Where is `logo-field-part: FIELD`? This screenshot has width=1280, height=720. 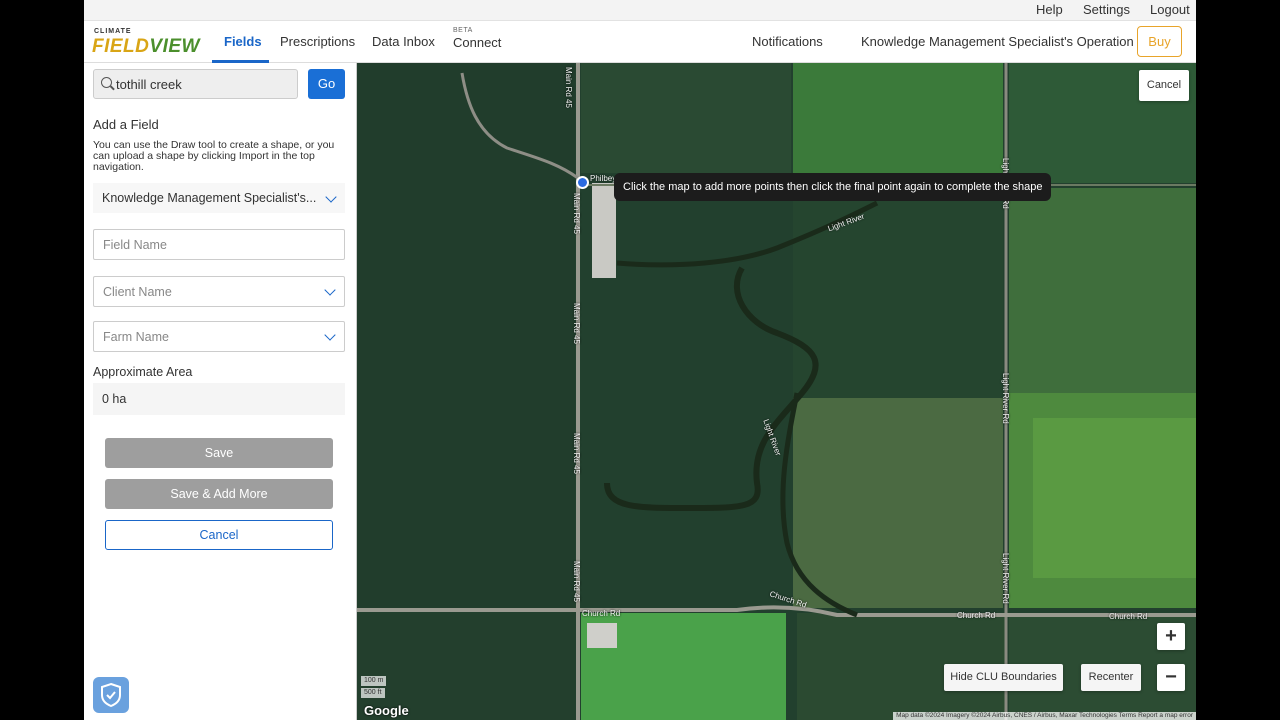 logo-field-part: FIELD is located at coordinates (121, 46).